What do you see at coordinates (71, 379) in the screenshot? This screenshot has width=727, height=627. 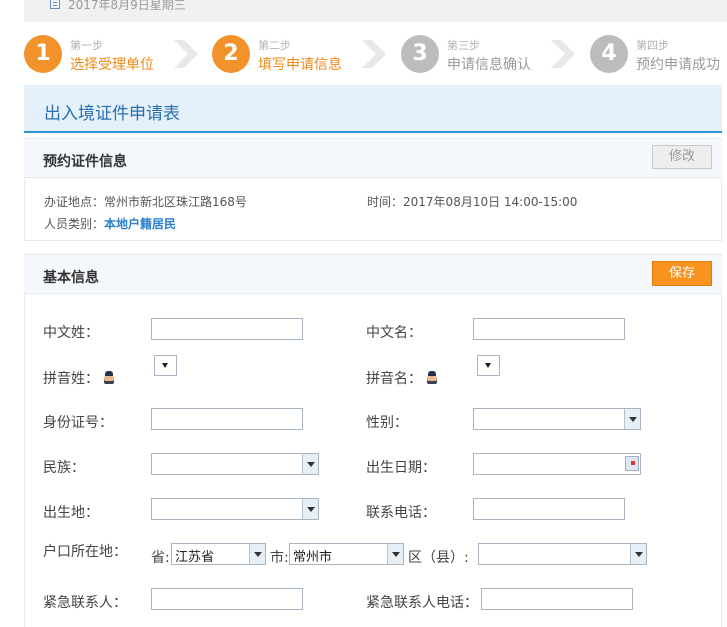 I see `pinyin-surname-label-text: 拼音姓：` at bounding box center [71, 379].